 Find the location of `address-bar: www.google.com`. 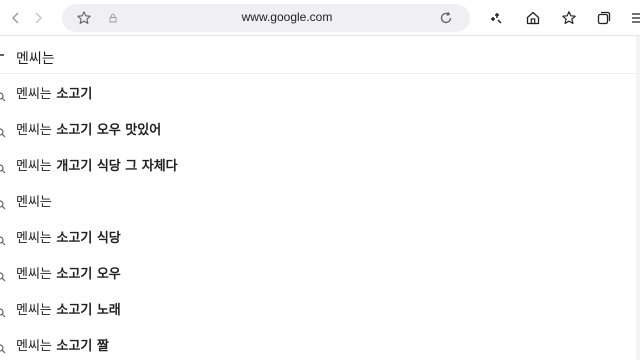

address-bar: www.google.com is located at coordinates (266, 18).